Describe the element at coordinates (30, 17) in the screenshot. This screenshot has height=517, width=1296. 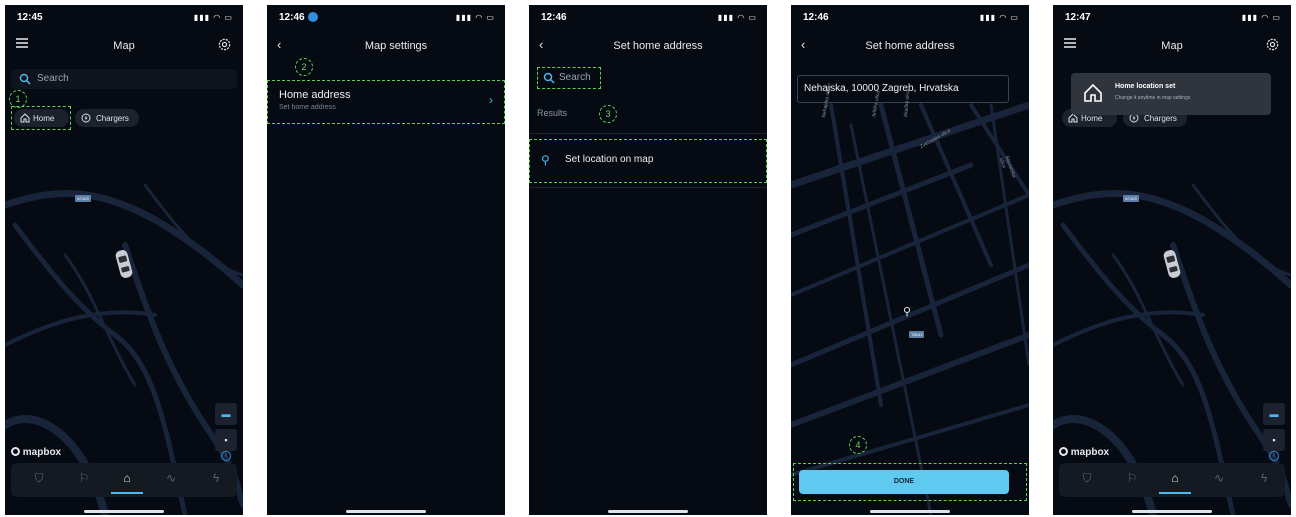
I see `status-time: 12:45` at that location.